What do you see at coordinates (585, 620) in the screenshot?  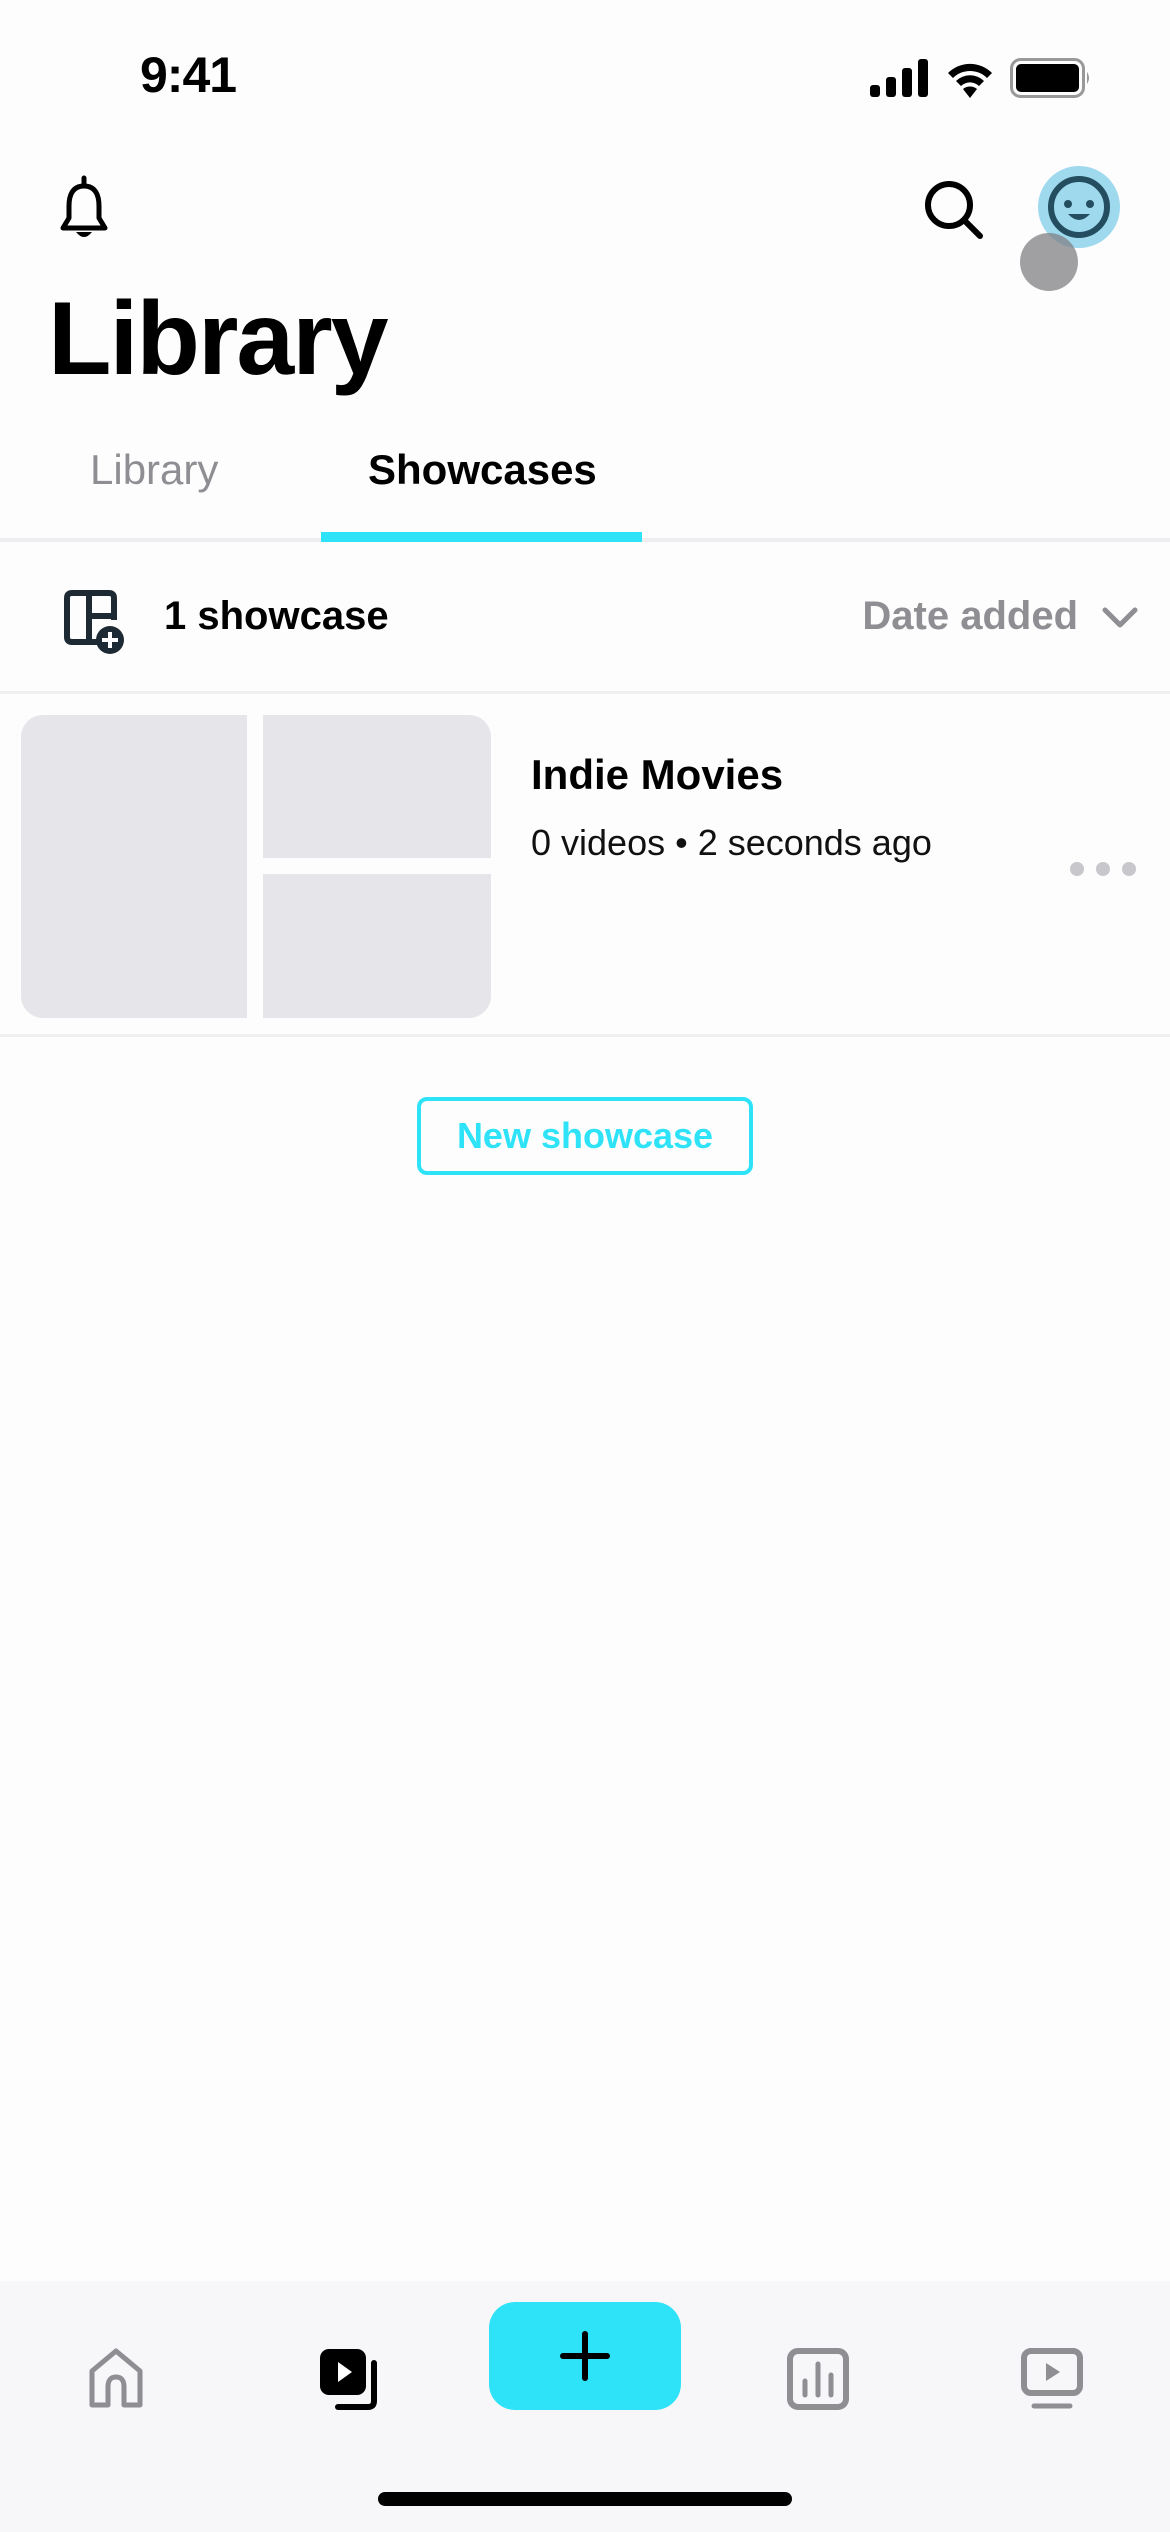 I see `showcase-toolbar: 1 showcase Date added` at bounding box center [585, 620].